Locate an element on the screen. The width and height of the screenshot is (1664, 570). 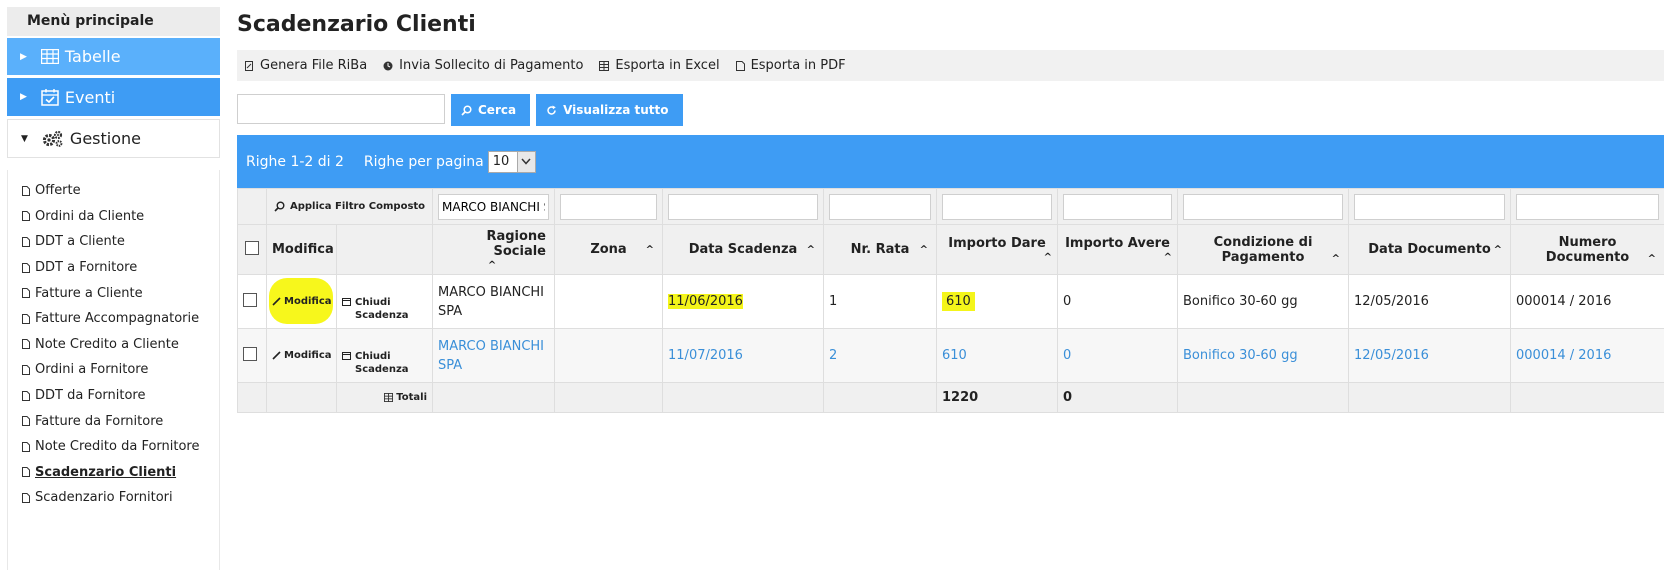
sidebar-item-label: Scadenzario Clienti is located at coordinates (105, 472).